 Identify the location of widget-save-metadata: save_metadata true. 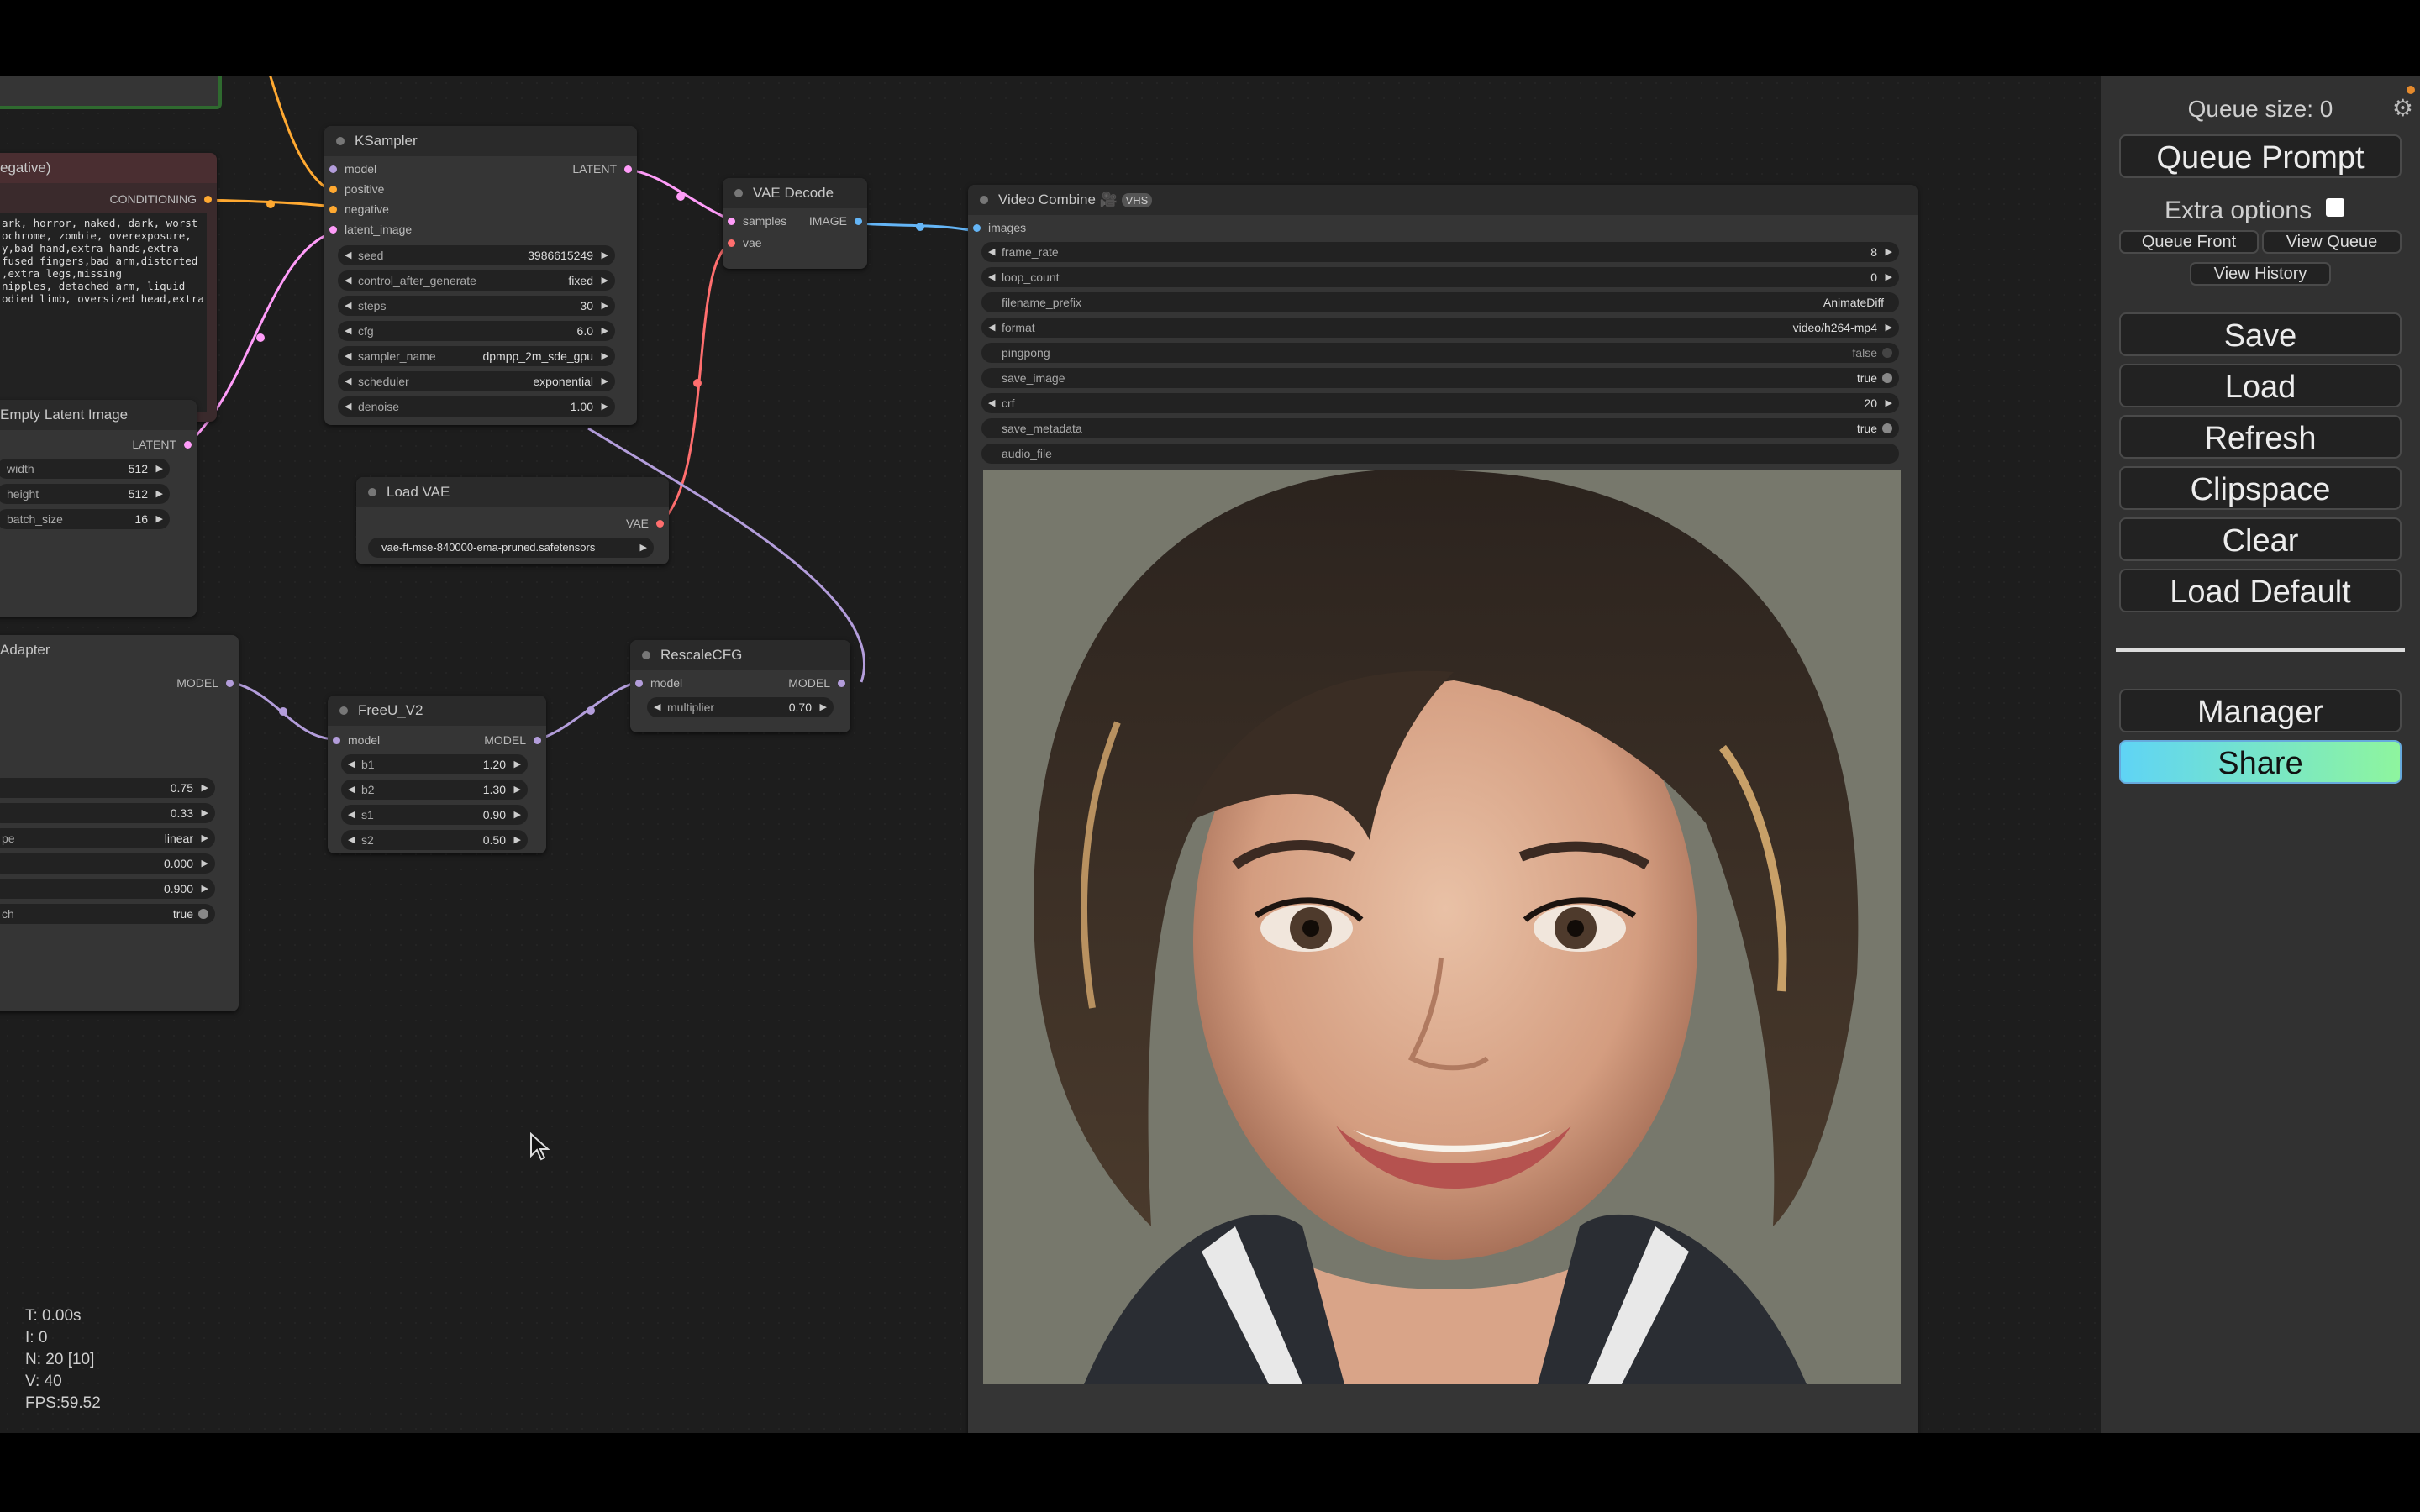
(1440, 428).